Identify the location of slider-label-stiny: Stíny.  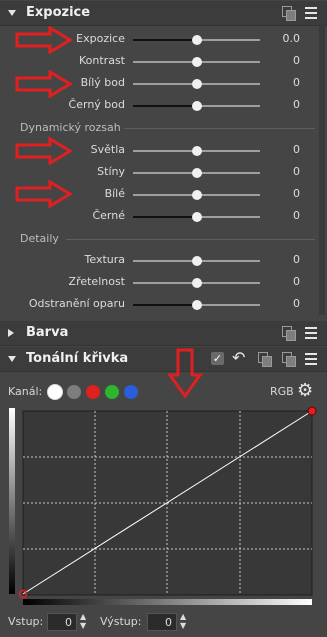
(111, 171).